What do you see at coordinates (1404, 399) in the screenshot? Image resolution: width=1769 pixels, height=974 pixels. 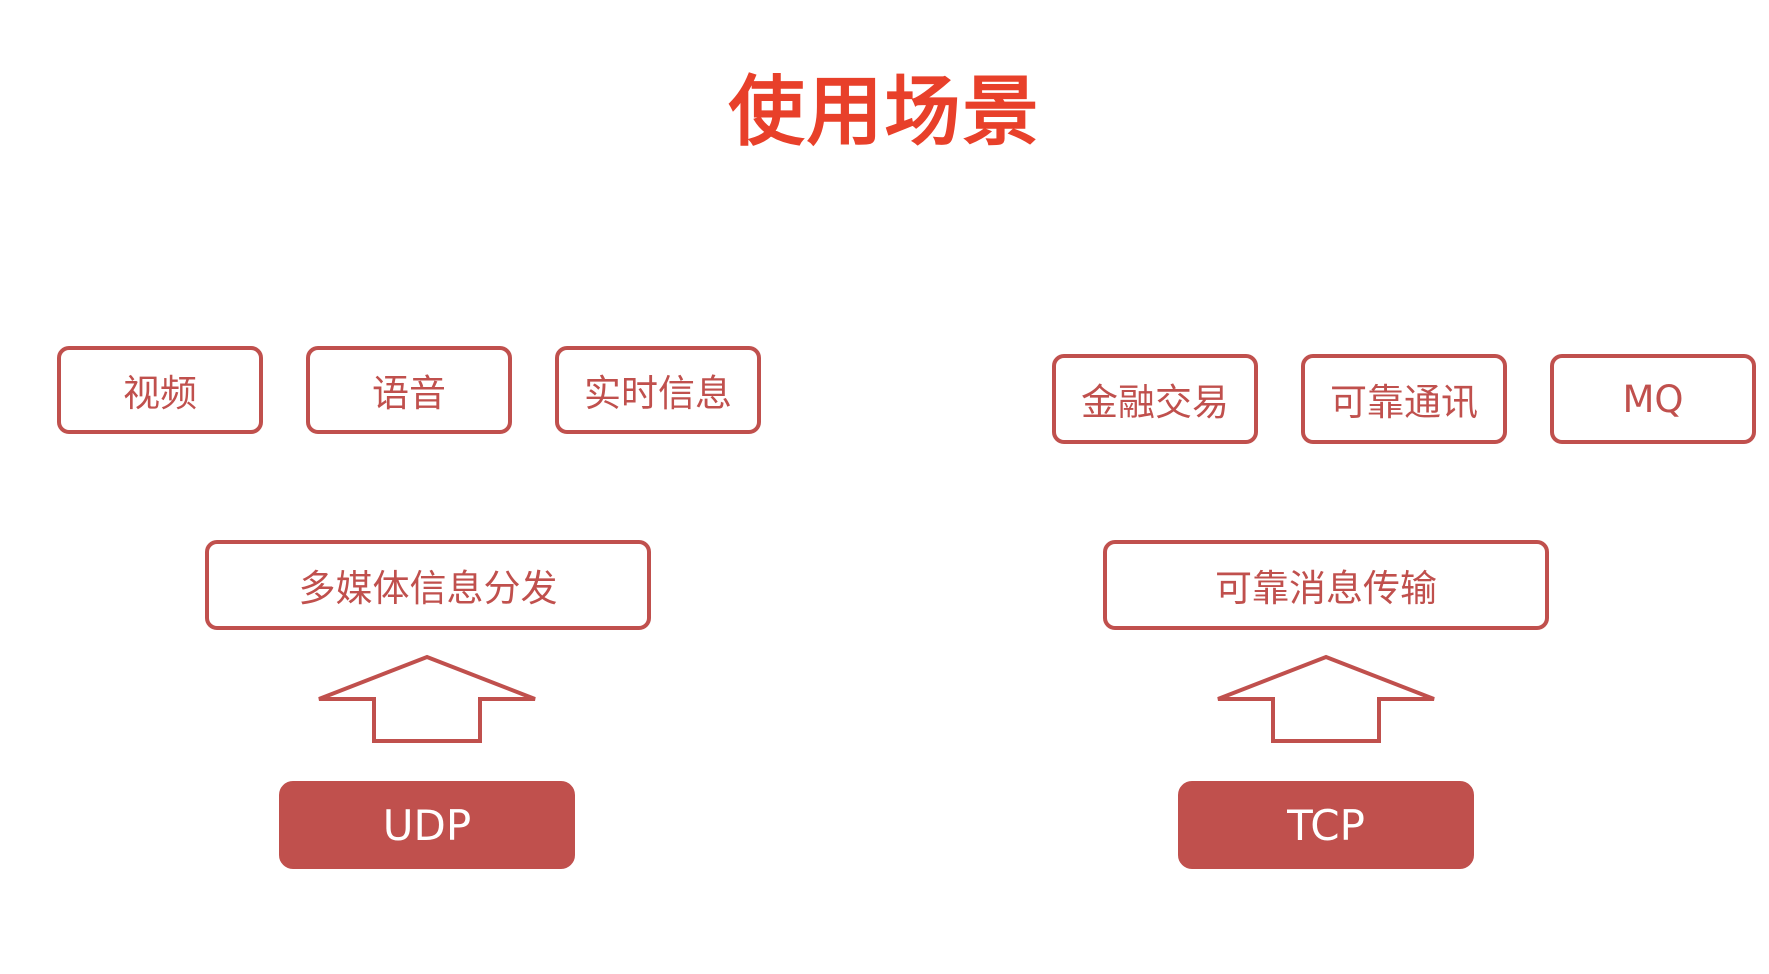 I see `tcp-scenario-reliable-communication: 可靠通讯` at bounding box center [1404, 399].